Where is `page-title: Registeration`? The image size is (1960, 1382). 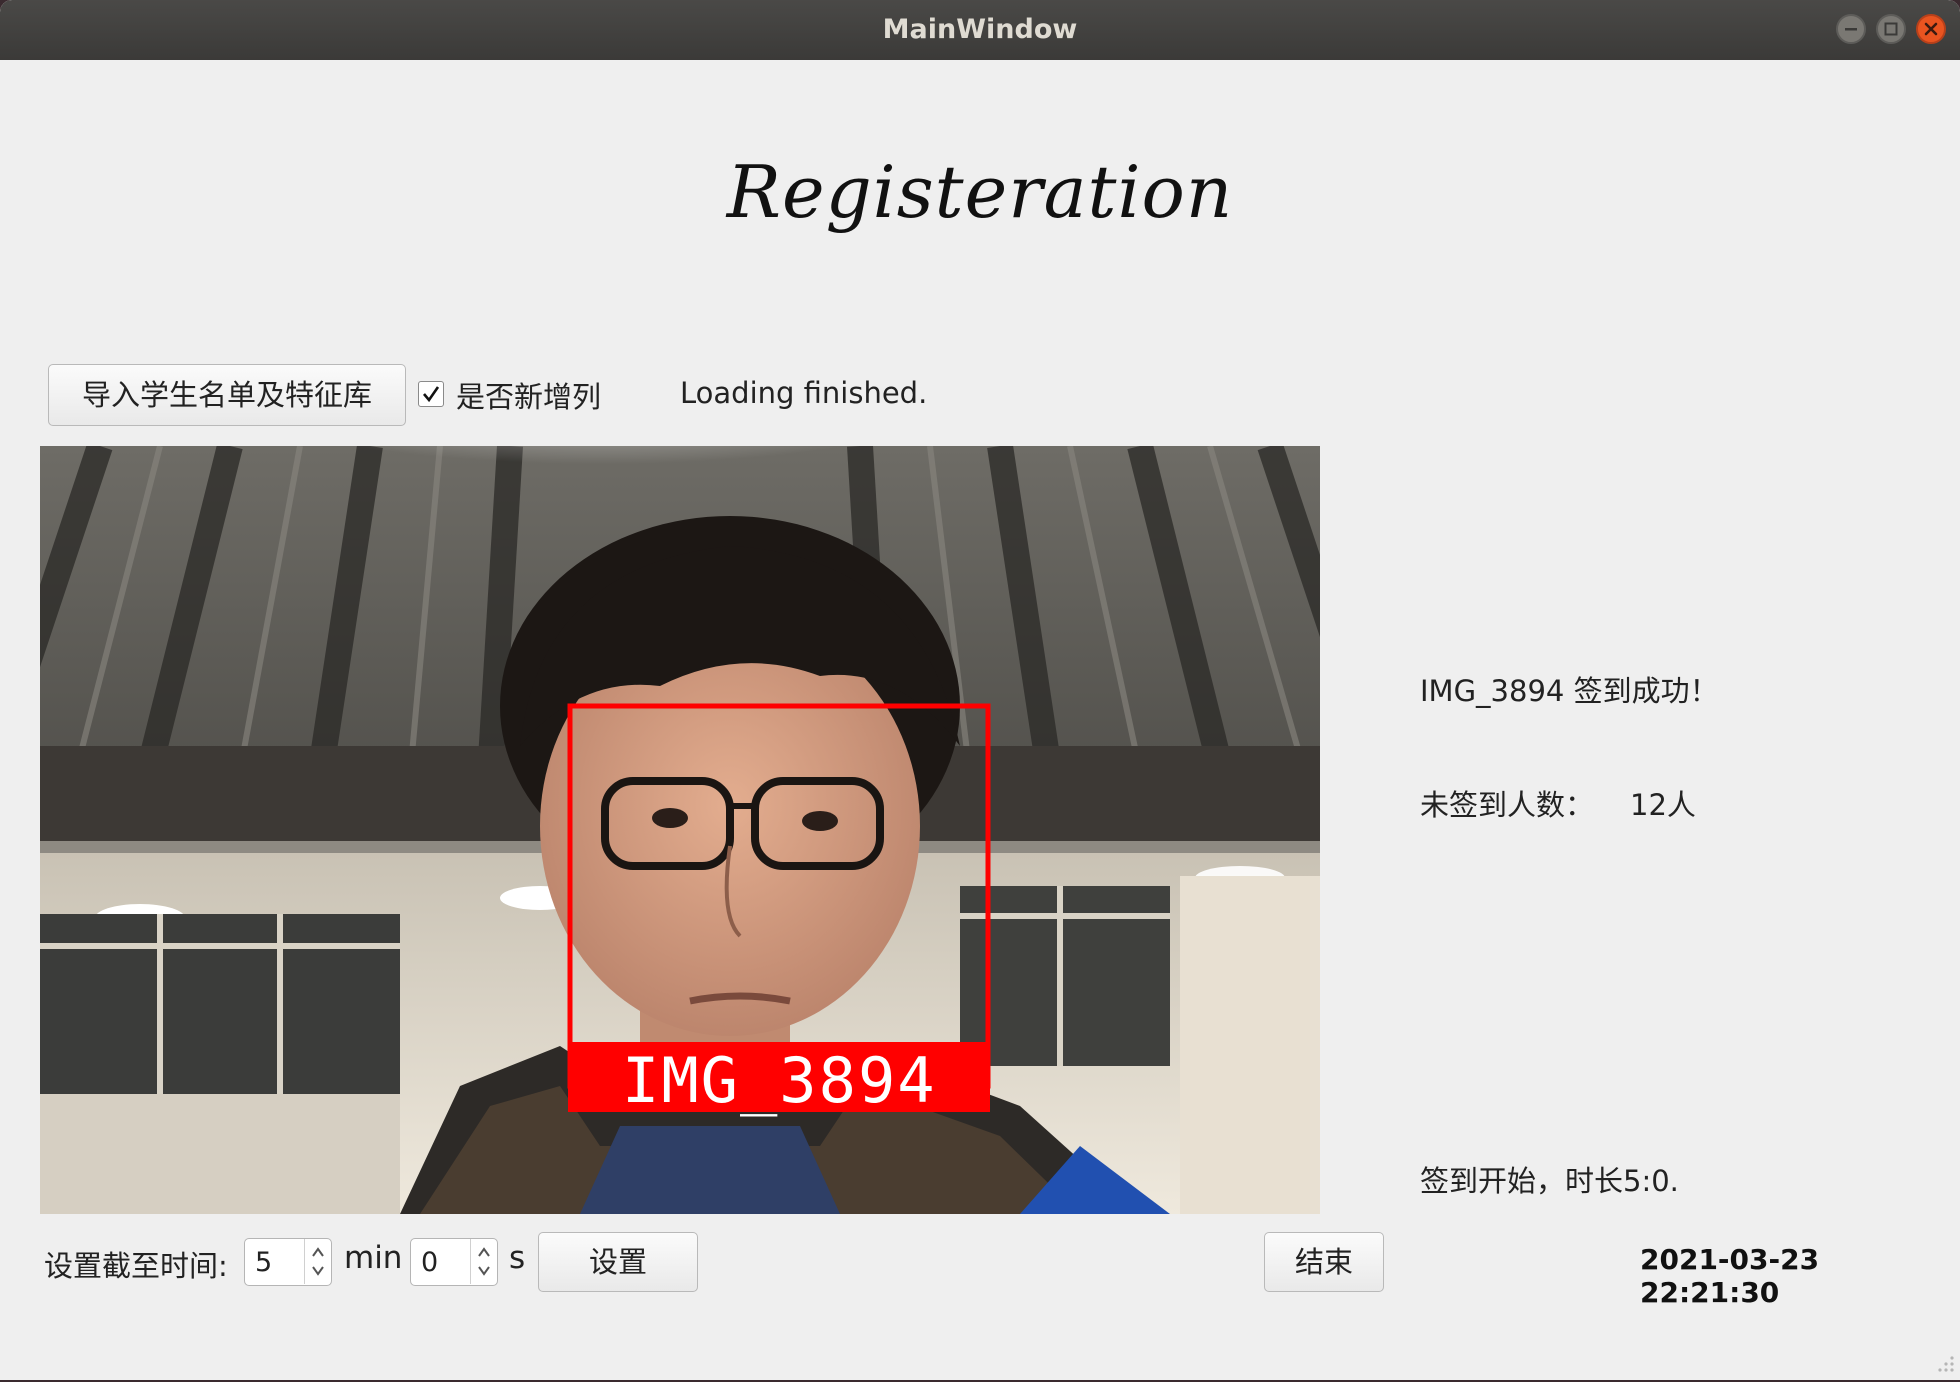
page-title: Registeration is located at coordinates (980, 192).